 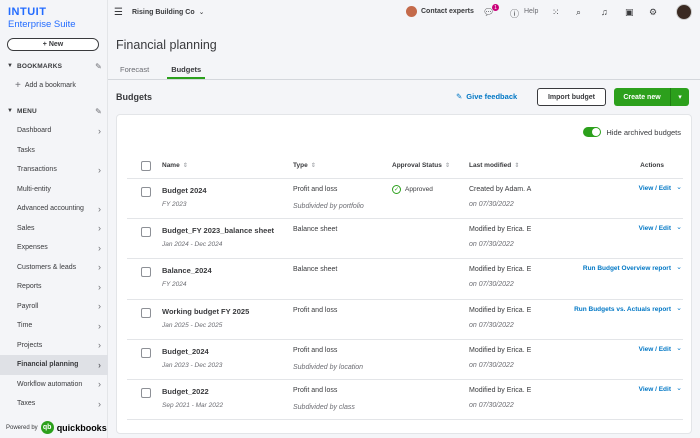 I want to click on bookmarks-header: ▼ BOOKMARKS ✎, so click(x=54, y=66).